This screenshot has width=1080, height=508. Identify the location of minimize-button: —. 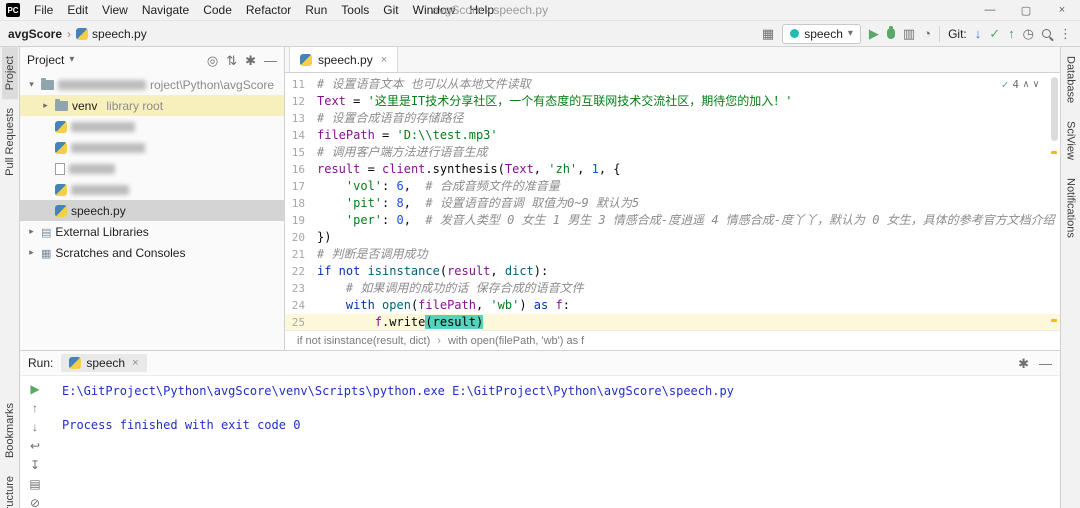
(990, 10).